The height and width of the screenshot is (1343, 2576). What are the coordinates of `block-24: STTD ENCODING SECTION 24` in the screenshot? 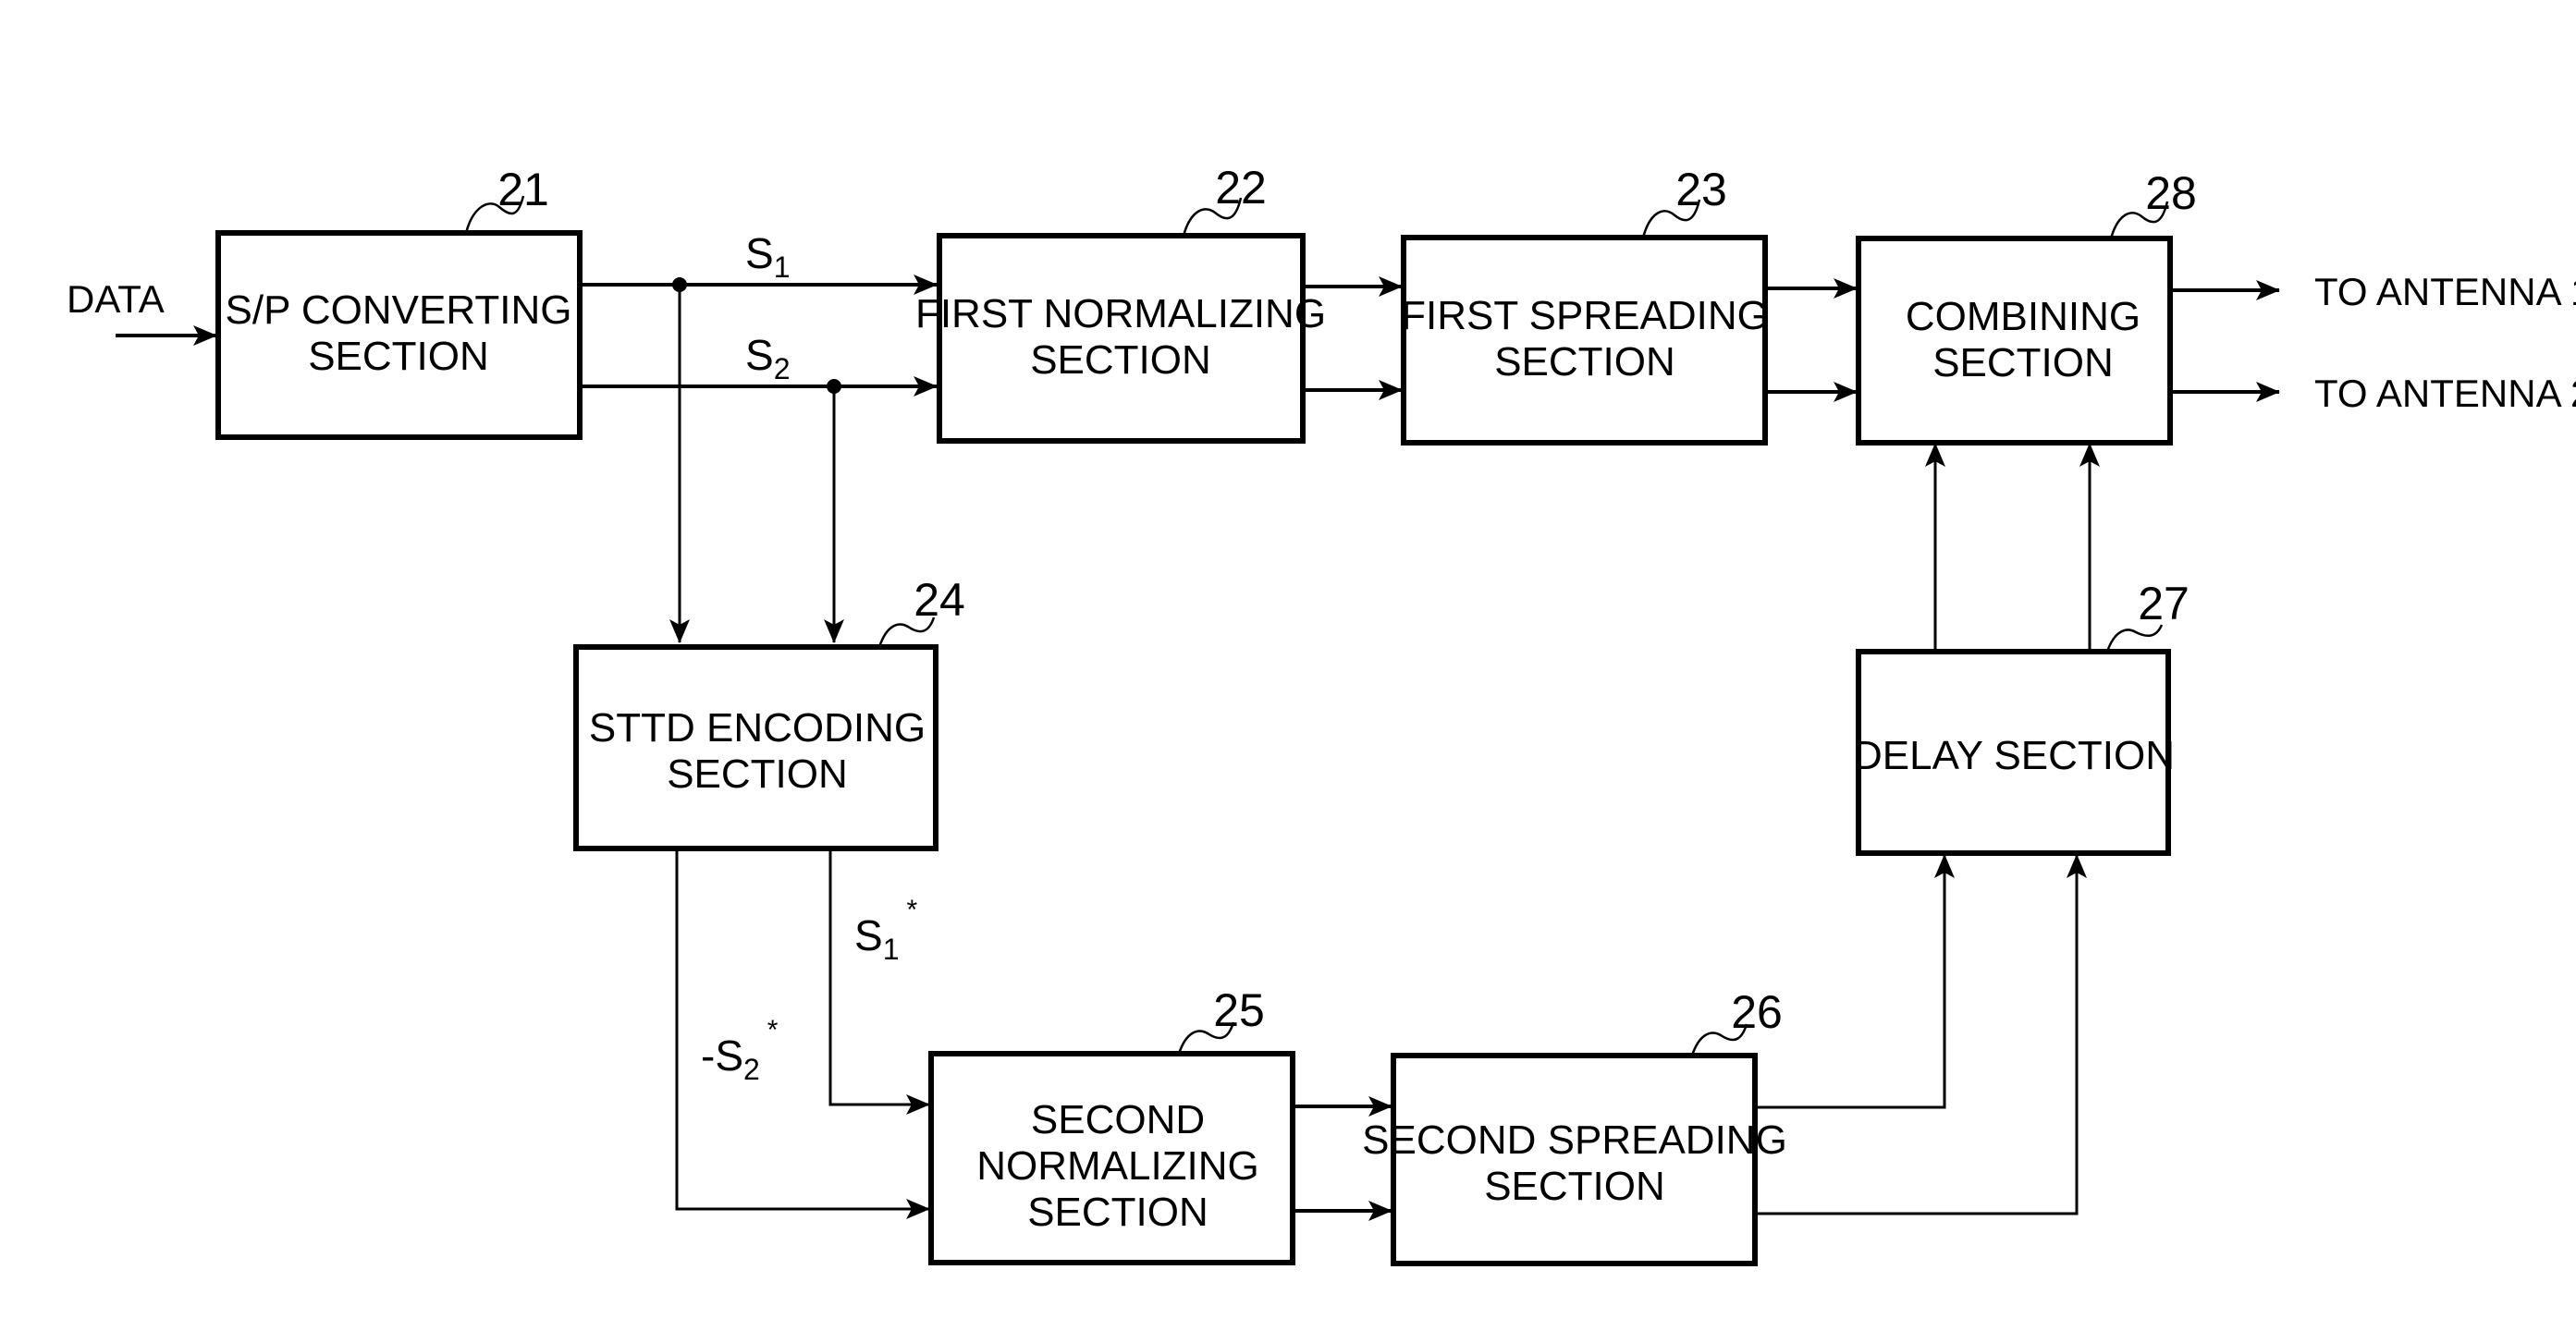 It's located at (769, 712).